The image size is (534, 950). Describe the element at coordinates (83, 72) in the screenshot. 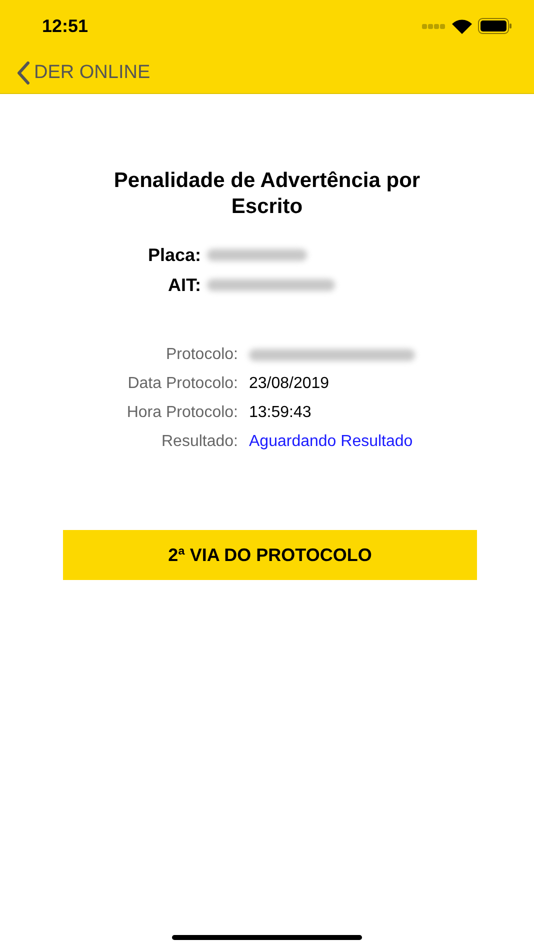

I see `back-button: DER ONLINE` at that location.